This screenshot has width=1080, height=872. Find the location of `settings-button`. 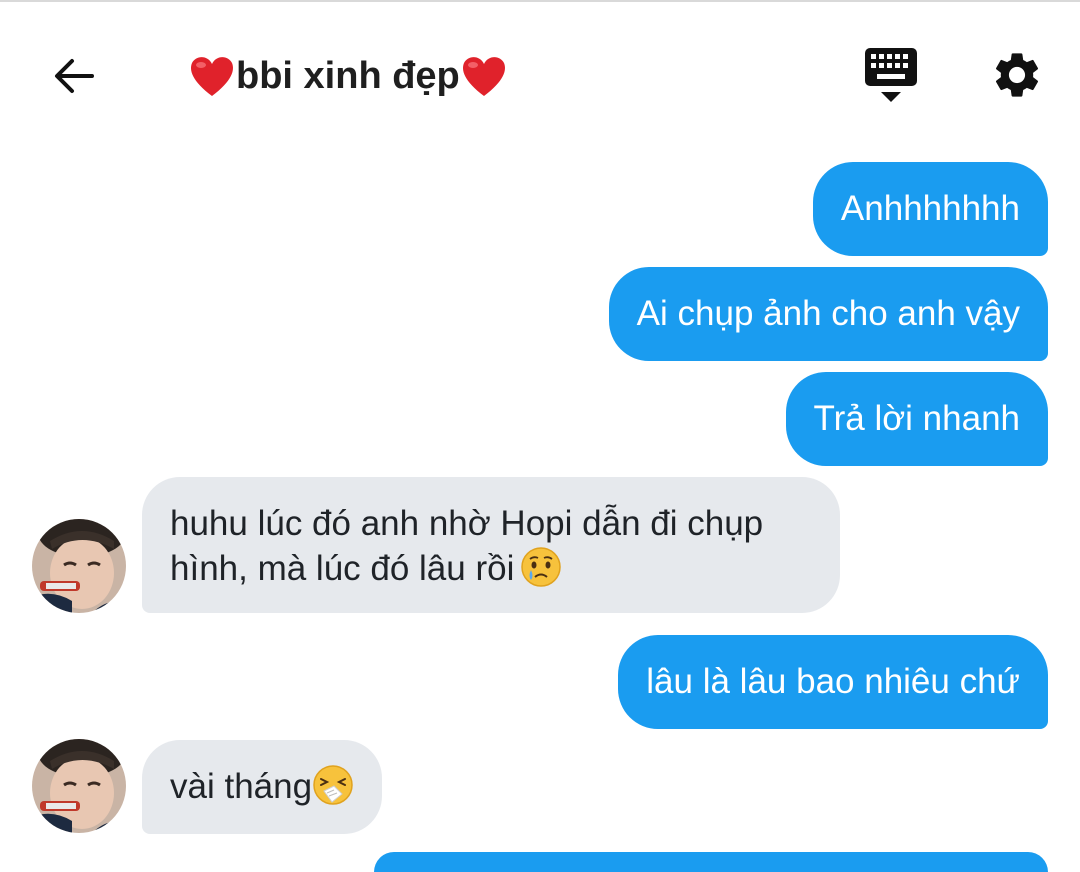

settings-button is located at coordinates (1017, 75).